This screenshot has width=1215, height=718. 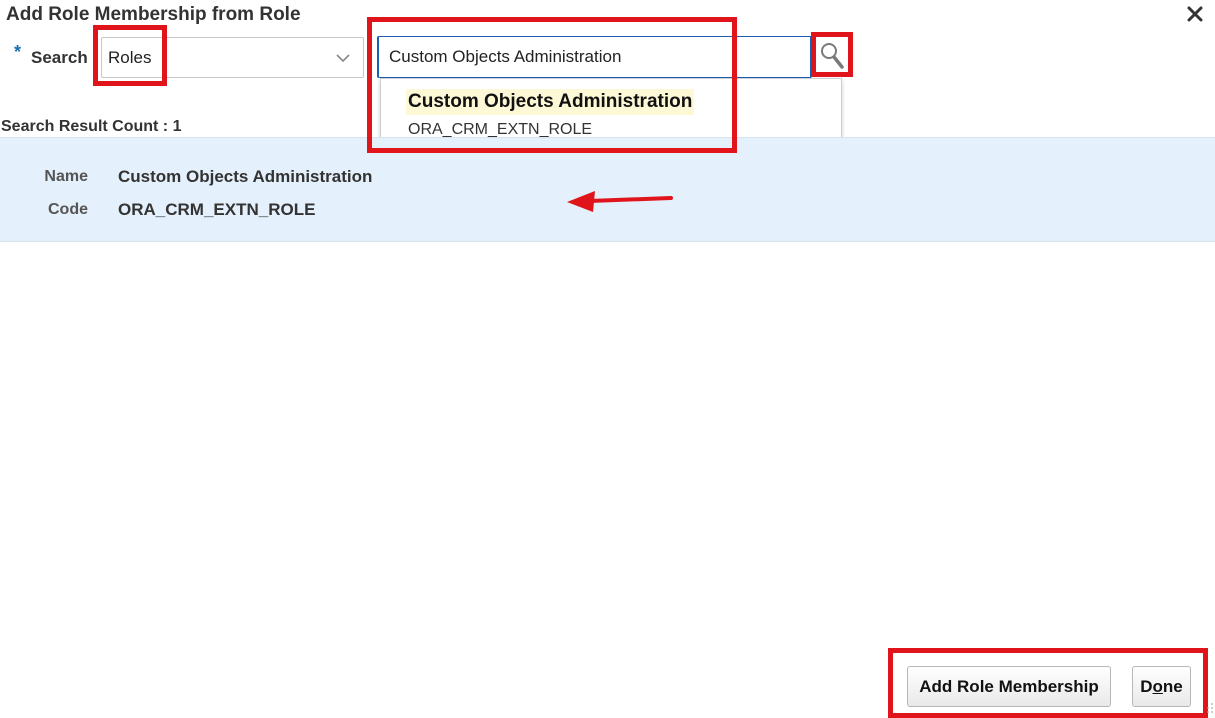 I want to click on close-icon, so click(x=1195, y=14).